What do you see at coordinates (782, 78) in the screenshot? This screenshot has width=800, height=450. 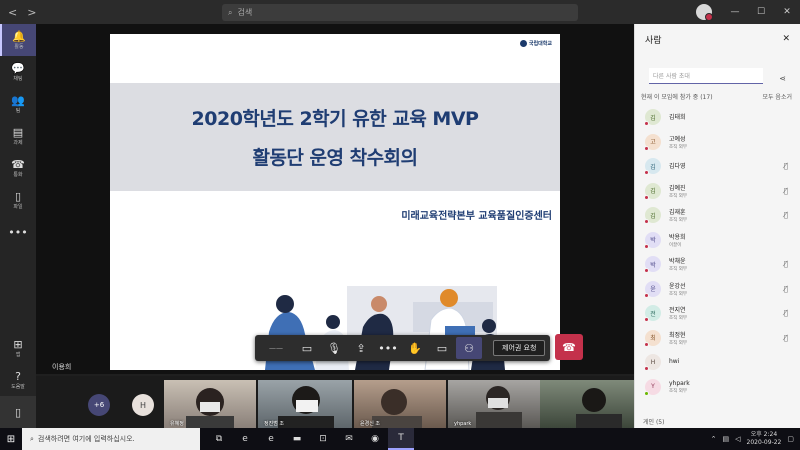 I see `share-invite-icon: ⋖` at bounding box center [782, 78].